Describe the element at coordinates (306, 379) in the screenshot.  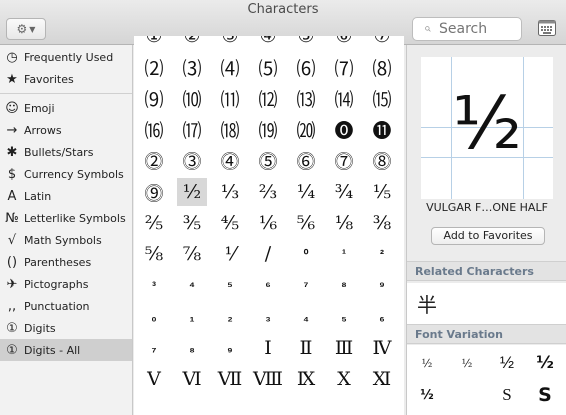
I see `character-cell: Ⅸ` at that location.